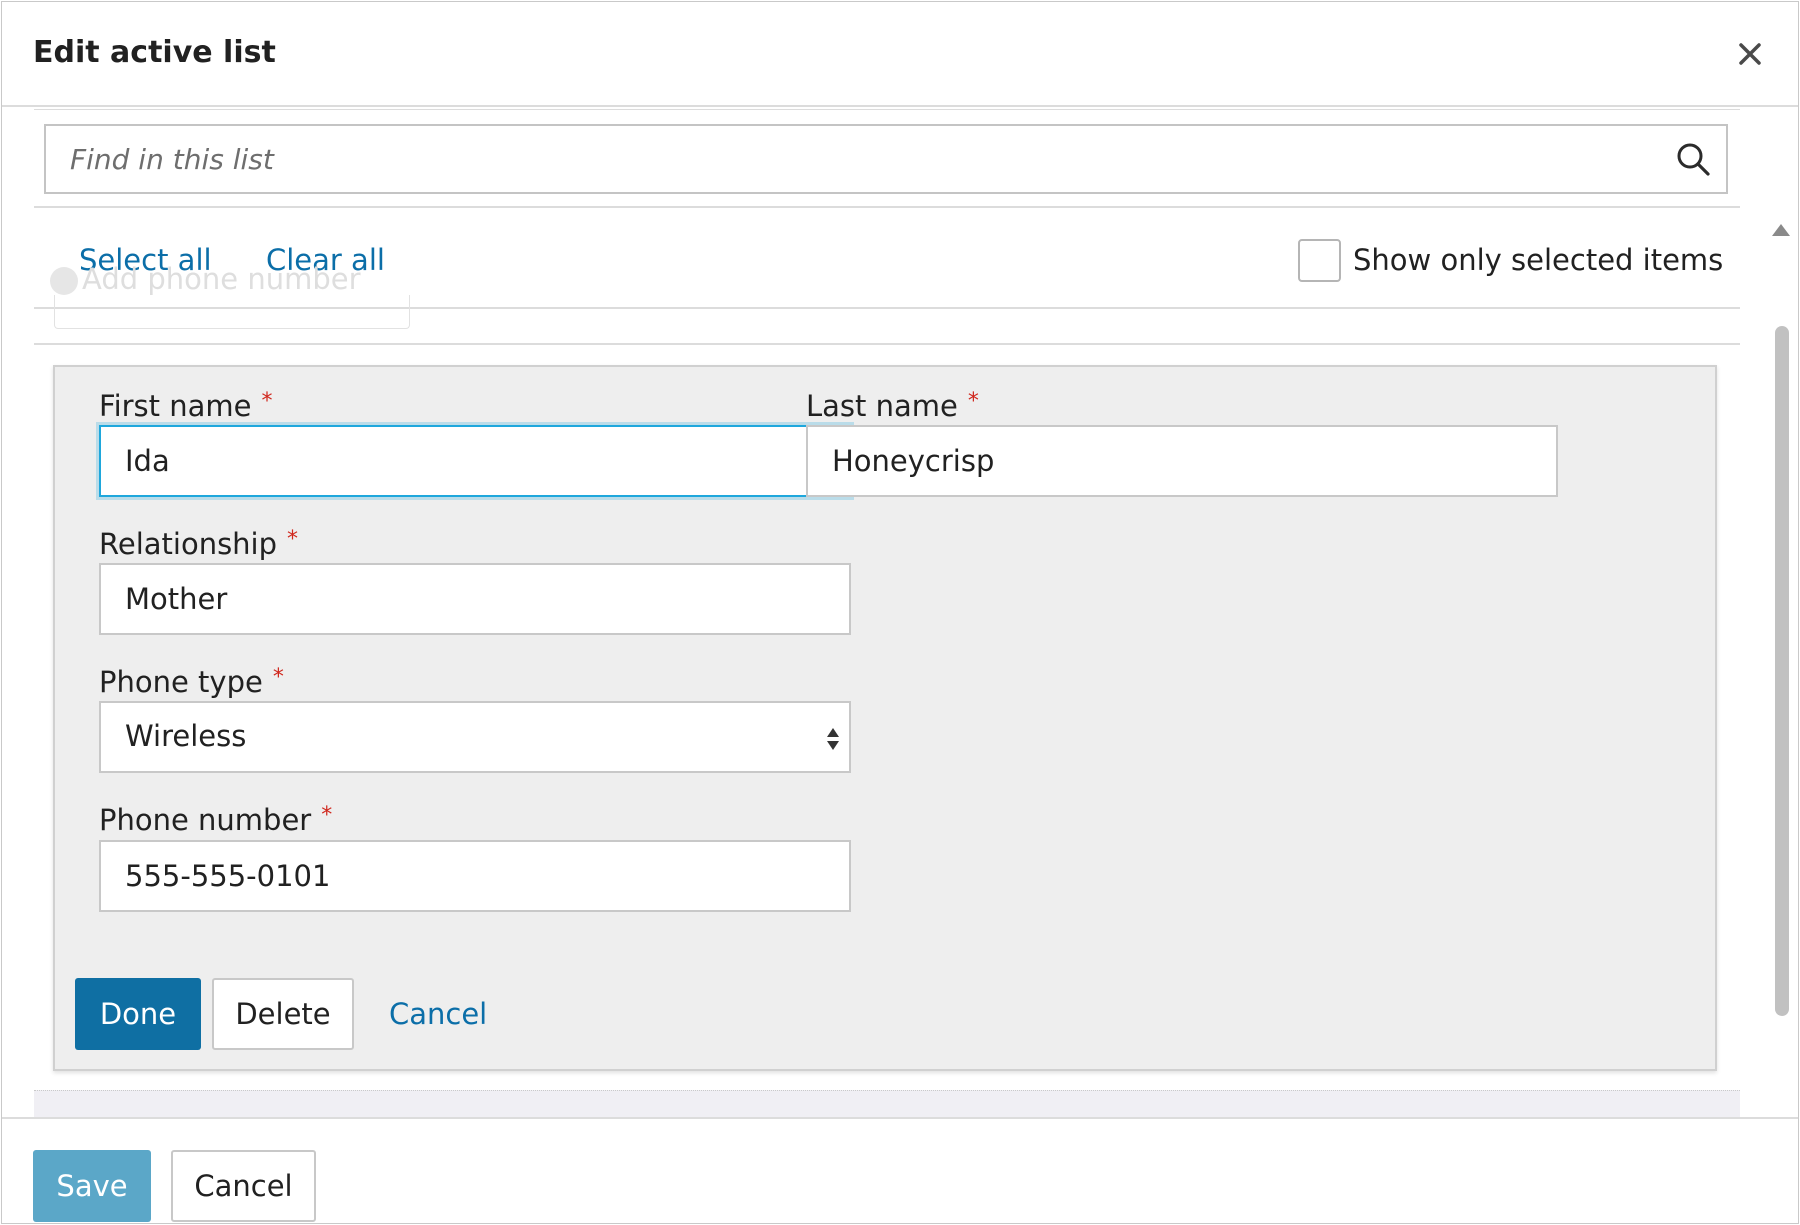 Image resolution: width=1800 pixels, height=1225 pixels. What do you see at coordinates (846, 159) in the screenshot?
I see `search-input` at bounding box center [846, 159].